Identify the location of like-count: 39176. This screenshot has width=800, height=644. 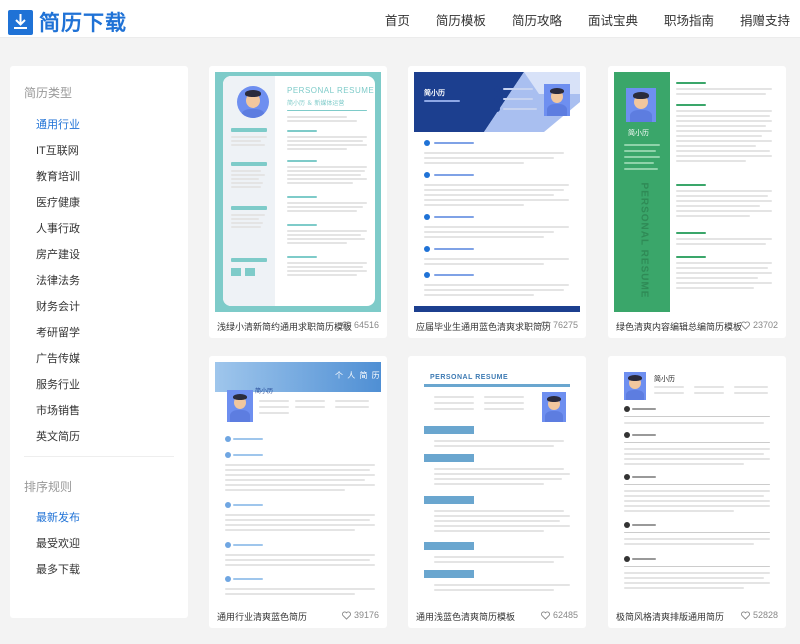
(360, 615).